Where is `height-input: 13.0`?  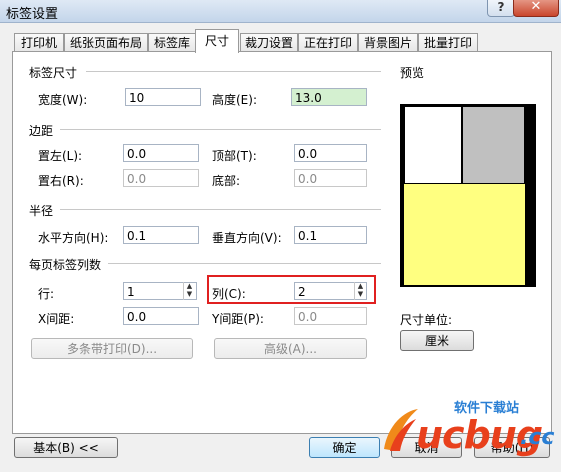
height-input: 13.0 is located at coordinates (329, 97).